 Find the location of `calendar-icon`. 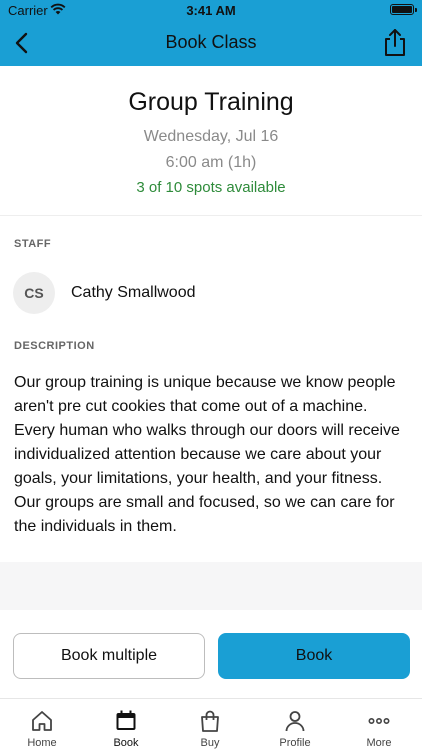

calendar-icon is located at coordinates (126, 720).